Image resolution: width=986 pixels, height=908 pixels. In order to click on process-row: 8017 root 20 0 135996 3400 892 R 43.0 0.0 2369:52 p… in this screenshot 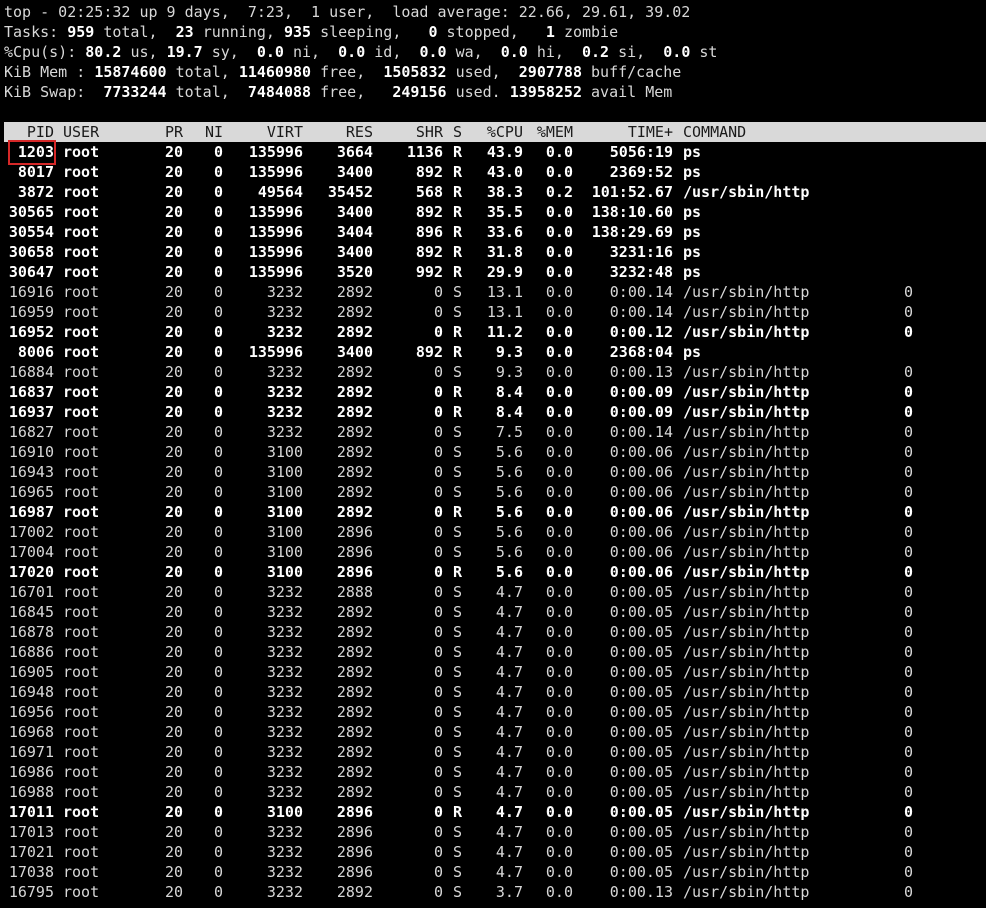, I will do `click(493, 172)`.